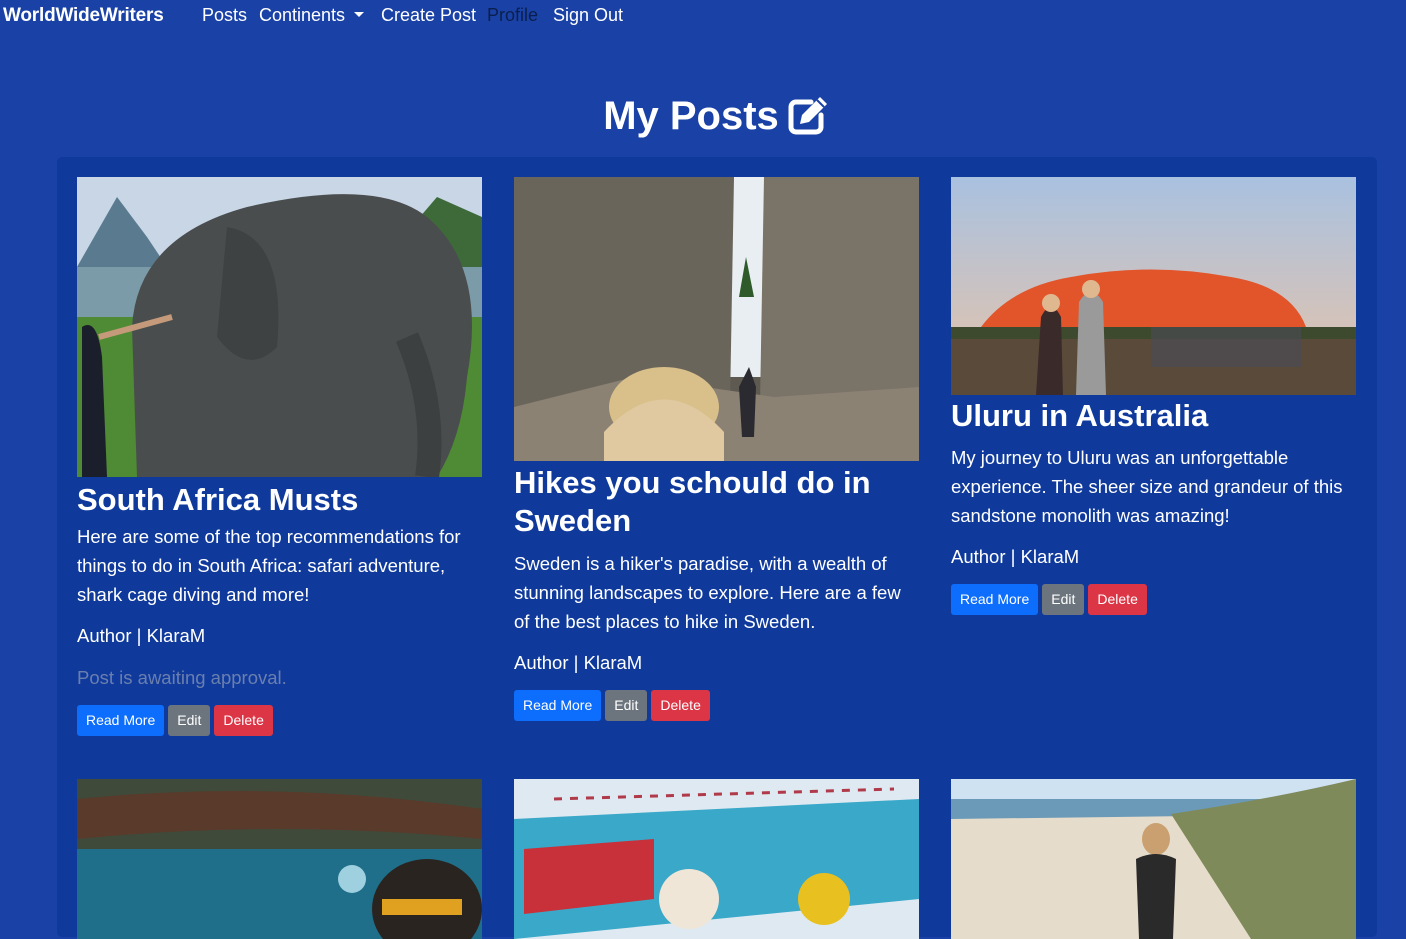 Image resolution: width=1406 pixels, height=939 pixels. What do you see at coordinates (1153, 286) in the screenshot?
I see `uluru-photo` at bounding box center [1153, 286].